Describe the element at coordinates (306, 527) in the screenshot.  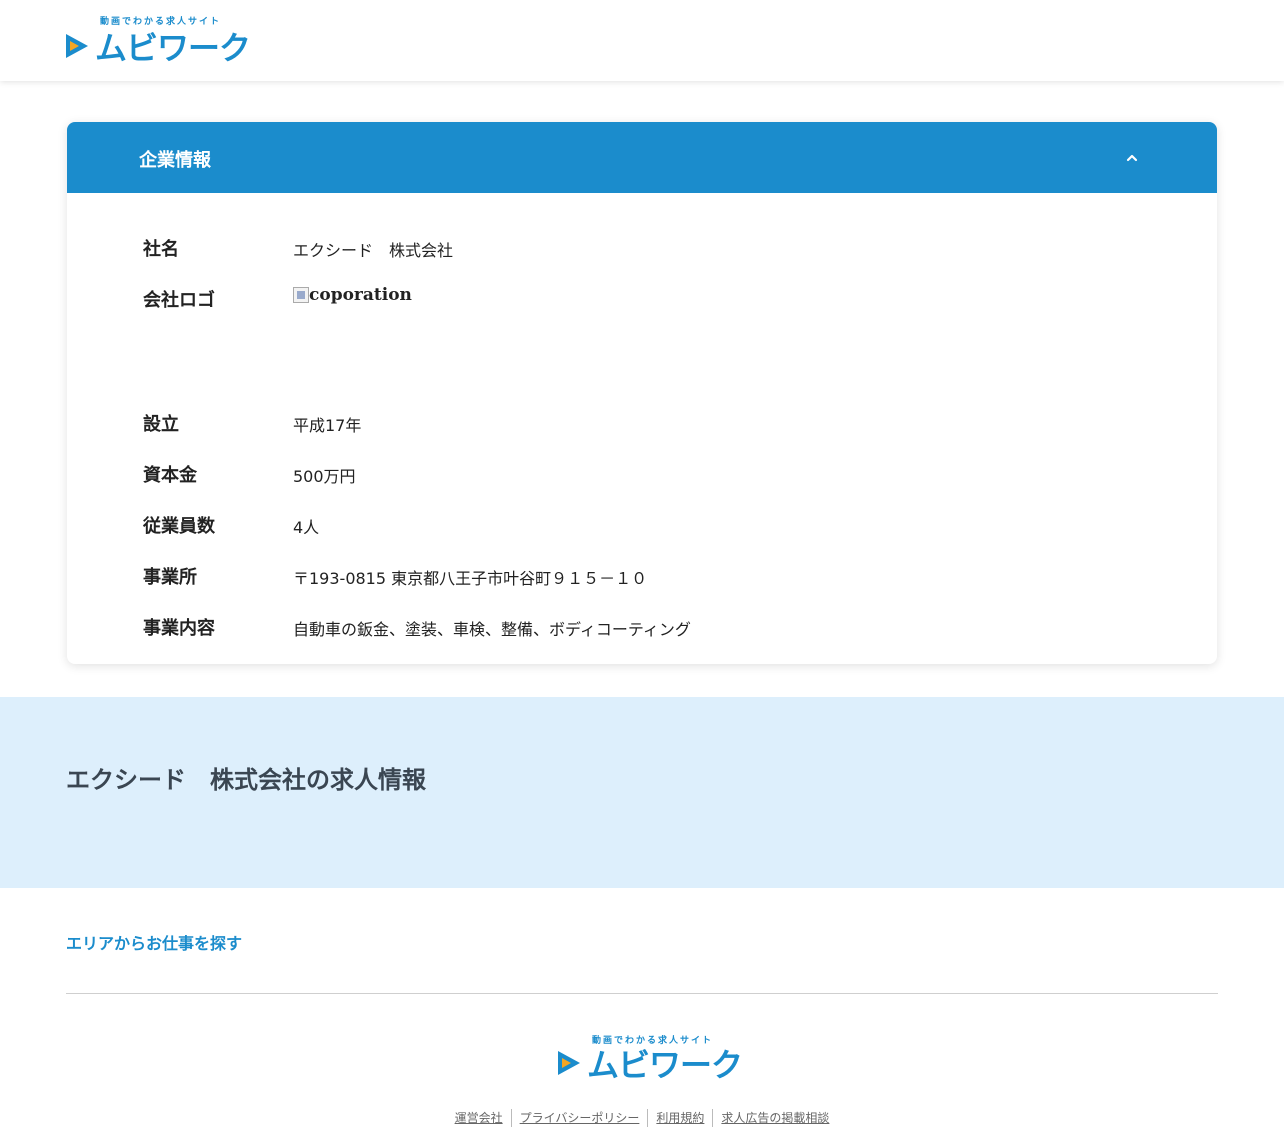
I see `employees-value: 4人` at that location.